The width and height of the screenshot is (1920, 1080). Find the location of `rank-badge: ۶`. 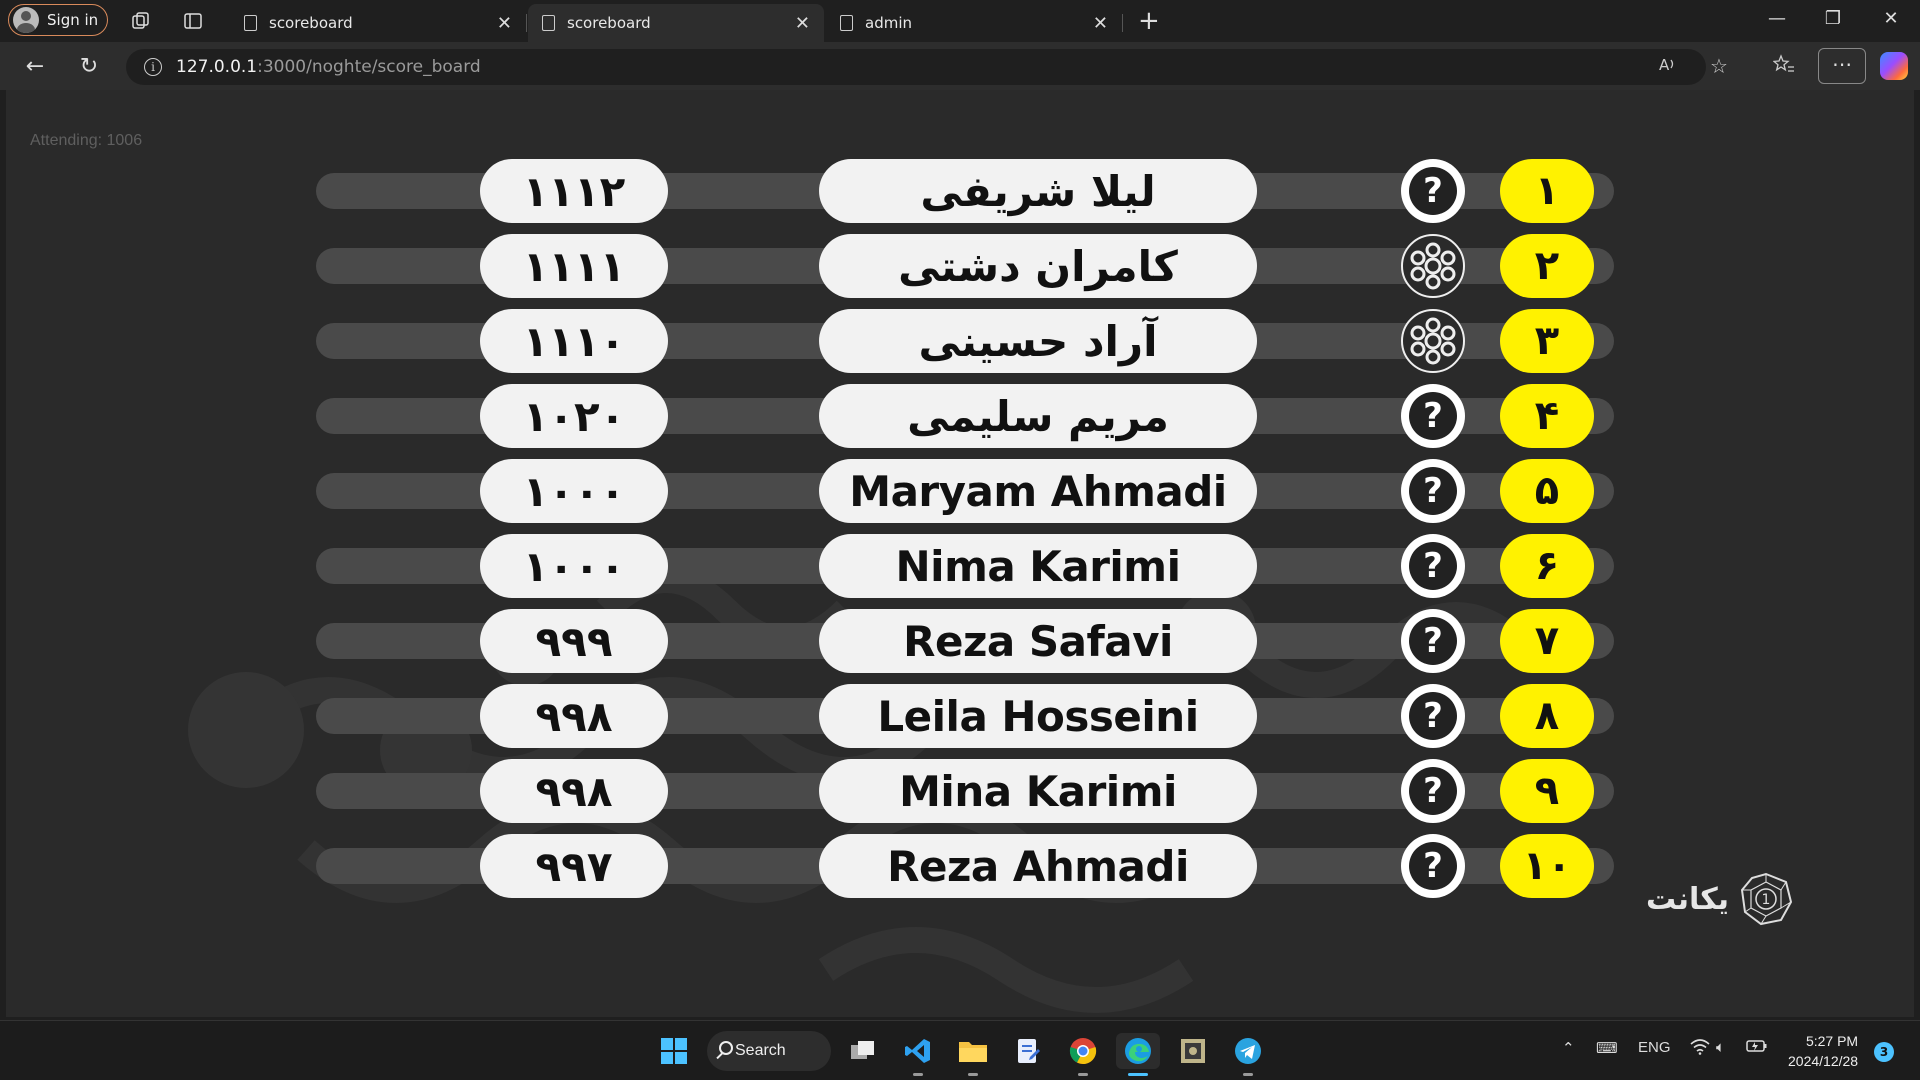

rank-badge: ۶ is located at coordinates (1547, 566).